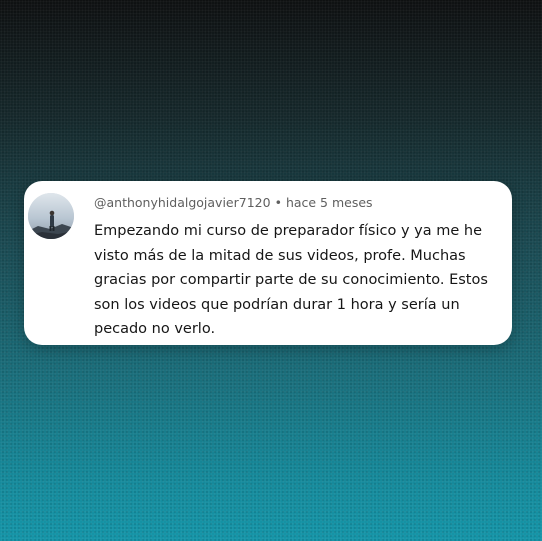 Image resolution: width=542 pixels, height=541 pixels. I want to click on comment-meta: @anthonyhidalgojavier7120 • hace 5 meses, so click(233, 202).